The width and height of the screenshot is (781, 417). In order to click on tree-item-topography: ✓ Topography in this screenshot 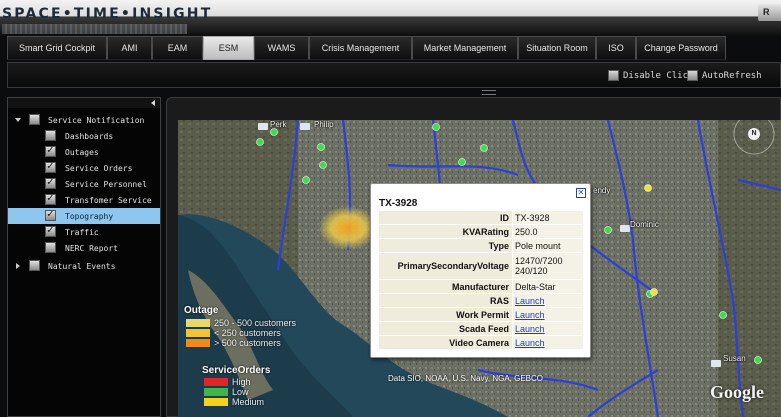, I will do `click(84, 215)`.